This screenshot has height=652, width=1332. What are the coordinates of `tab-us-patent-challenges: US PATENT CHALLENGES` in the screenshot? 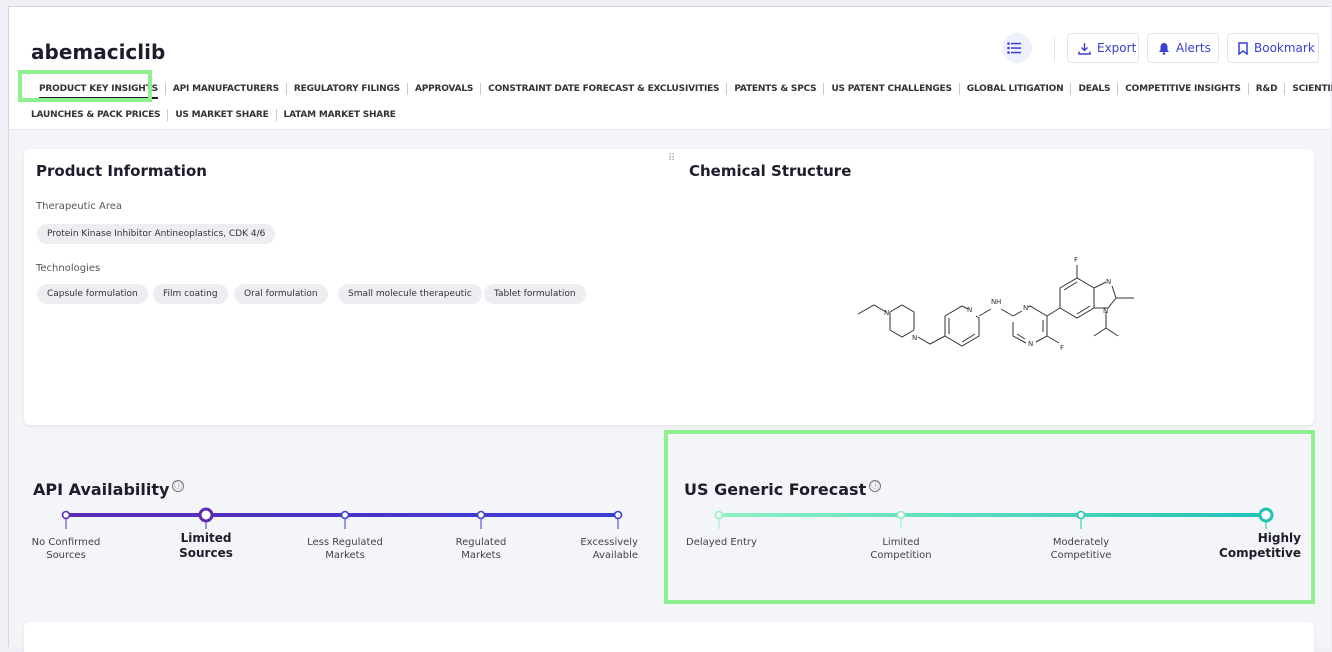 It's located at (890, 89).